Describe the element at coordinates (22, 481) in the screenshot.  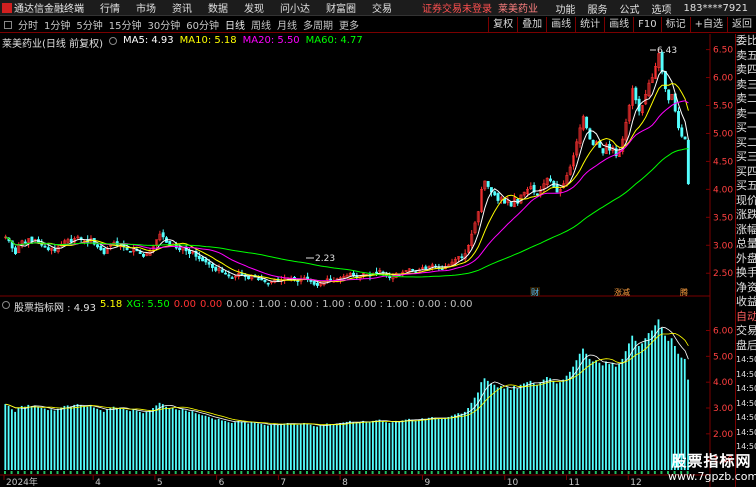
I see `time-tick-label: 2024年` at that location.